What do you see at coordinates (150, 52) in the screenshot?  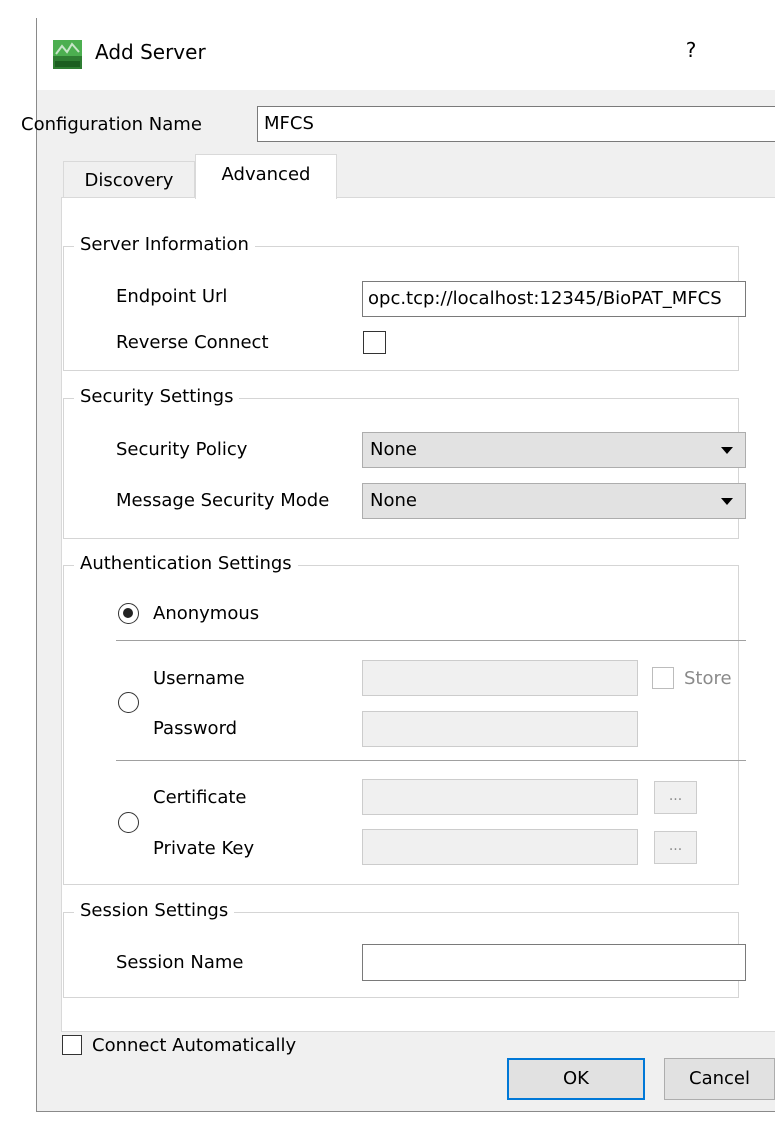 I see `dialog-title: Add Server` at bounding box center [150, 52].